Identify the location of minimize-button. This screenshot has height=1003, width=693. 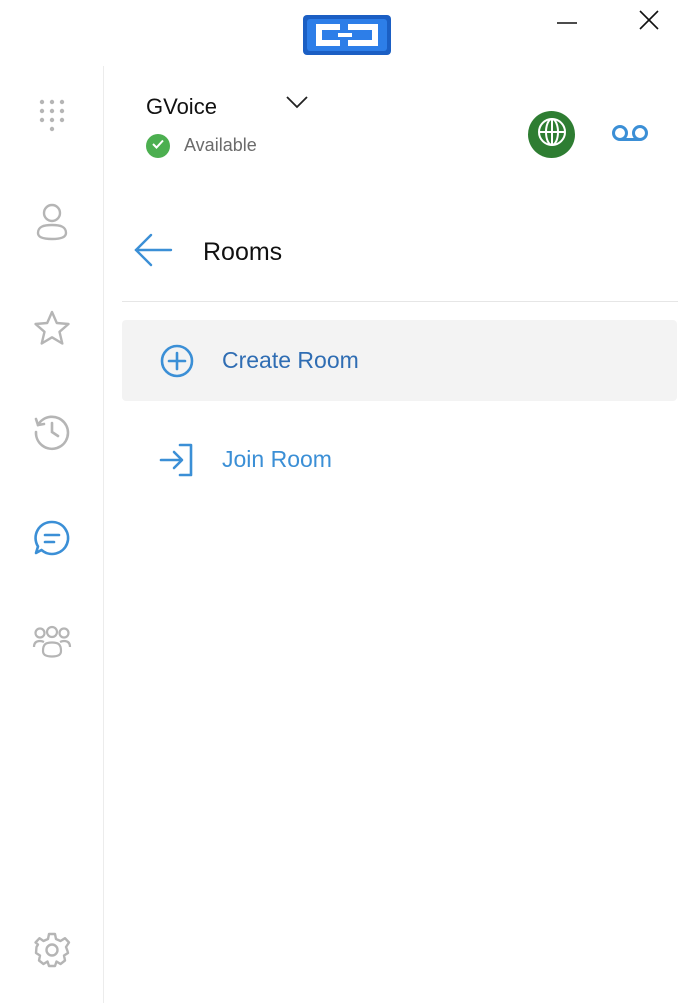
(567, 22).